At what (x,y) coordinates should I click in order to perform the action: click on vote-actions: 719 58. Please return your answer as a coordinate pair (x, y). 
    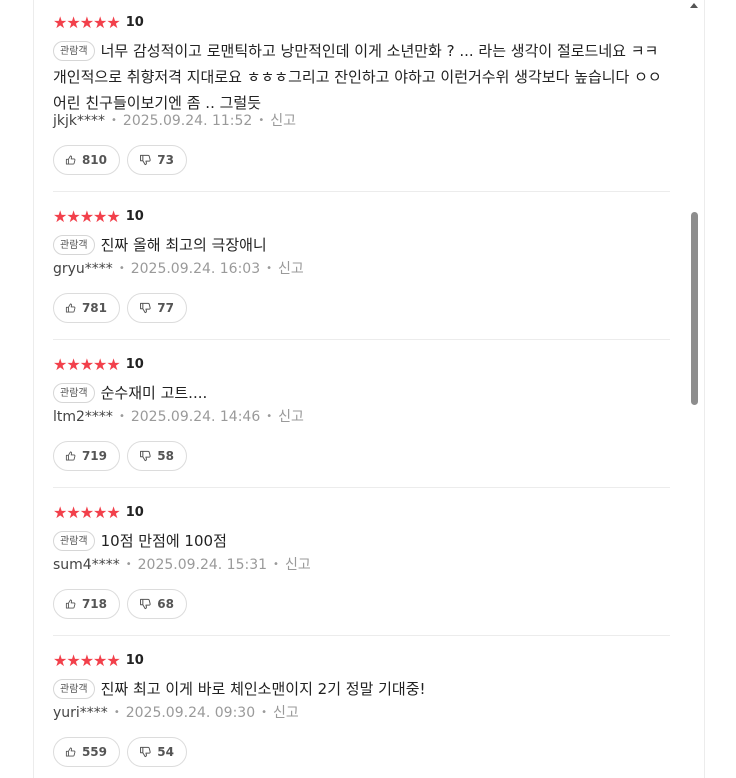
    Looking at the image, I should click on (120, 456).